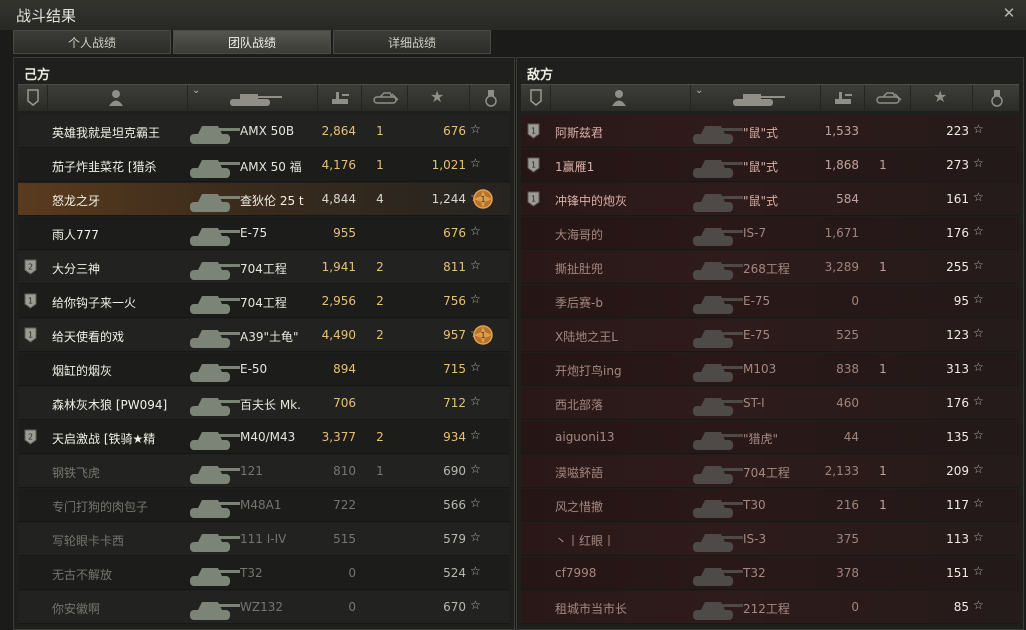 The height and width of the screenshot is (630, 1026). What do you see at coordinates (536, 98) in the screenshot?
I see `enemy-badge-column-header` at bounding box center [536, 98].